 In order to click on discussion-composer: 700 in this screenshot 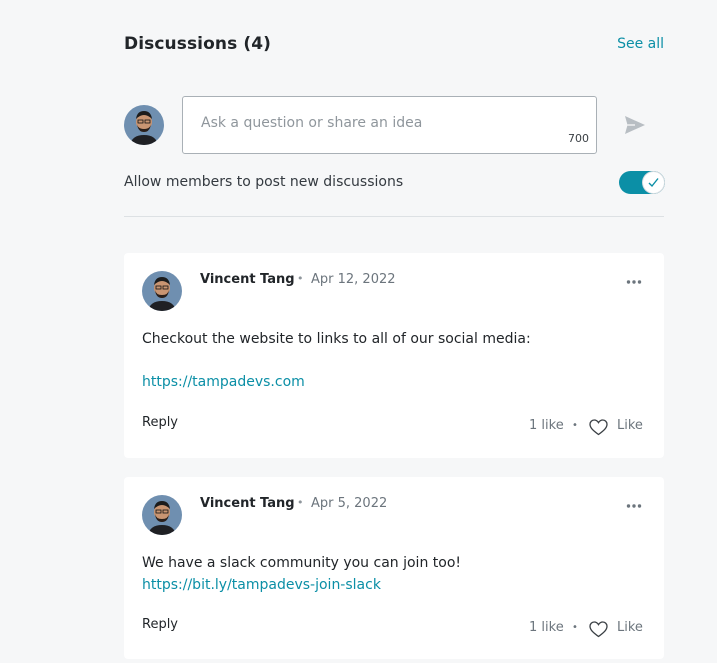, I will do `click(389, 125)`.